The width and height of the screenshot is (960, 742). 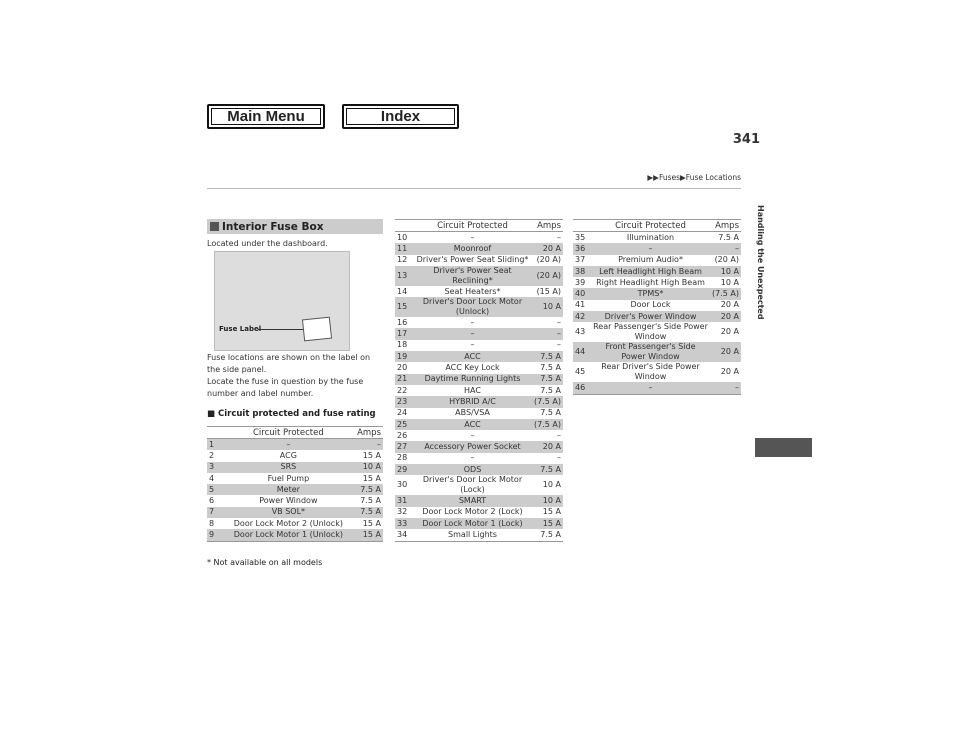 What do you see at coordinates (288, 535) in the screenshot?
I see `circuit-name: Door Lock Motor 1 (Unlock)` at bounding box center [288, 535].